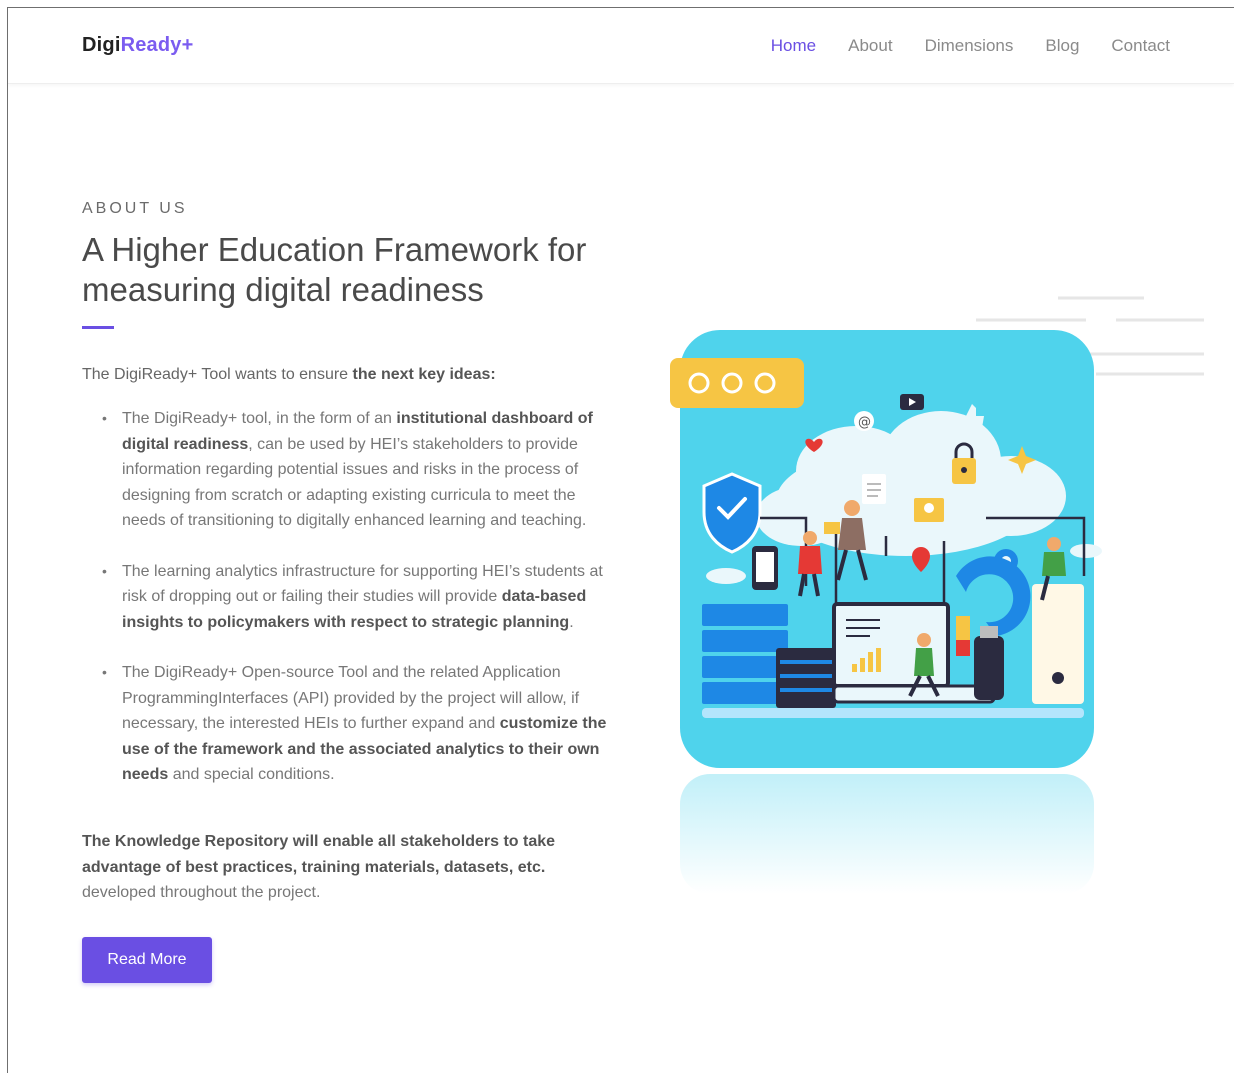  I want to click on nav-blog: Blog, so click(1062, 46).